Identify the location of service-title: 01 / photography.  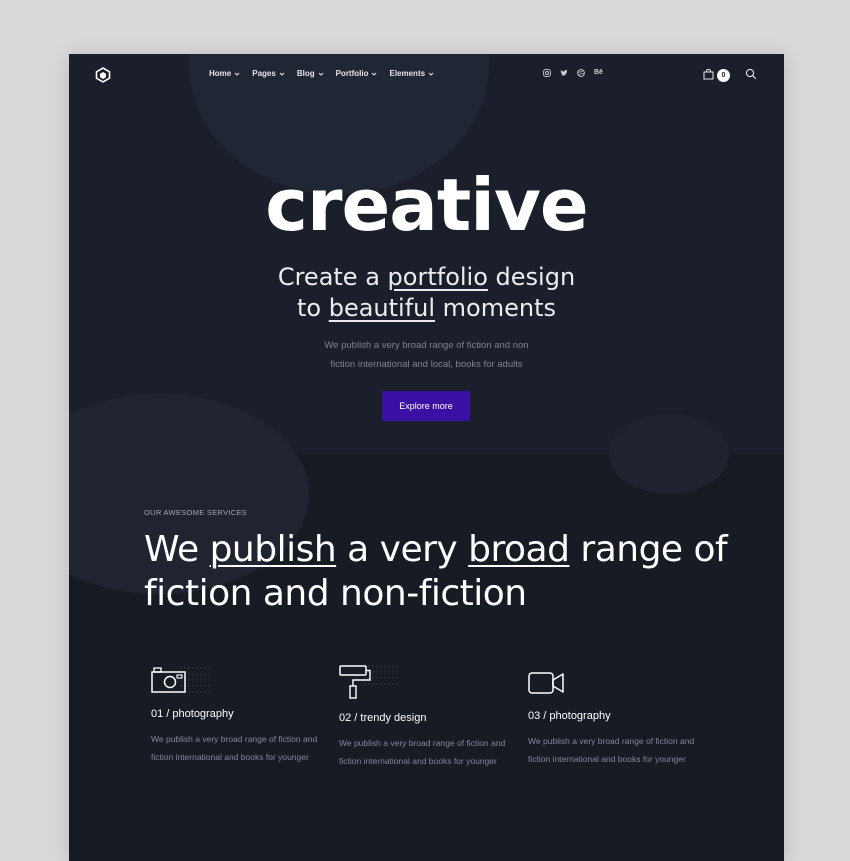
(192, 714).